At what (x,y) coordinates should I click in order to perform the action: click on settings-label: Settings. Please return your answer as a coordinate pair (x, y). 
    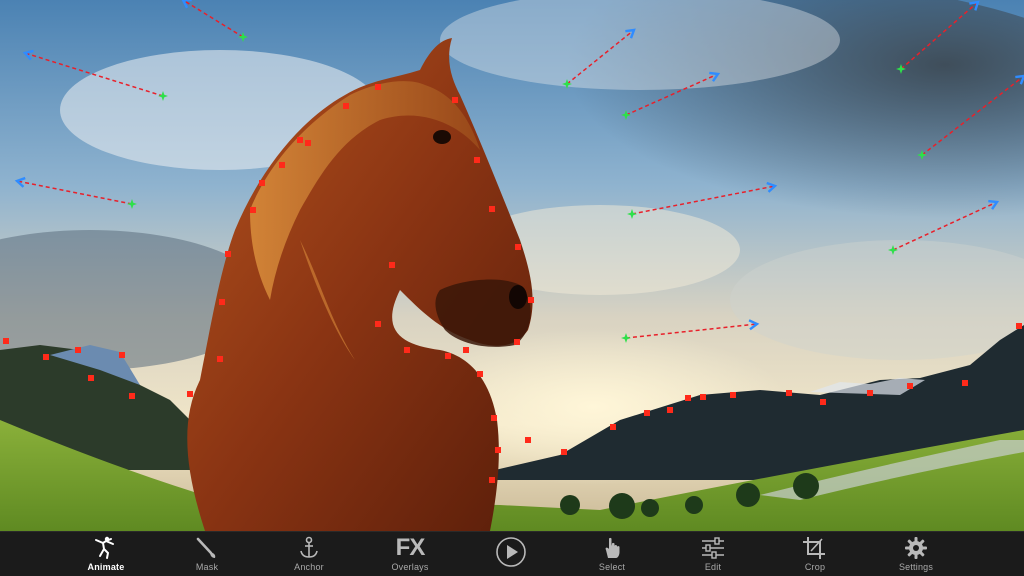
    Looking at the image, I should click on (916, 567).